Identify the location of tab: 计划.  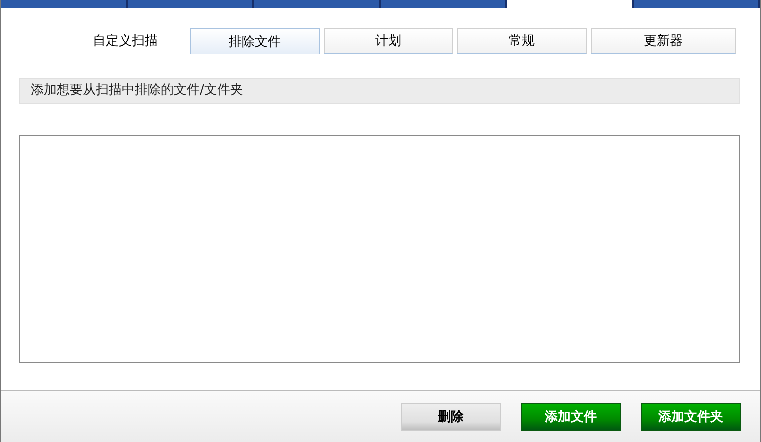
(389, 41).